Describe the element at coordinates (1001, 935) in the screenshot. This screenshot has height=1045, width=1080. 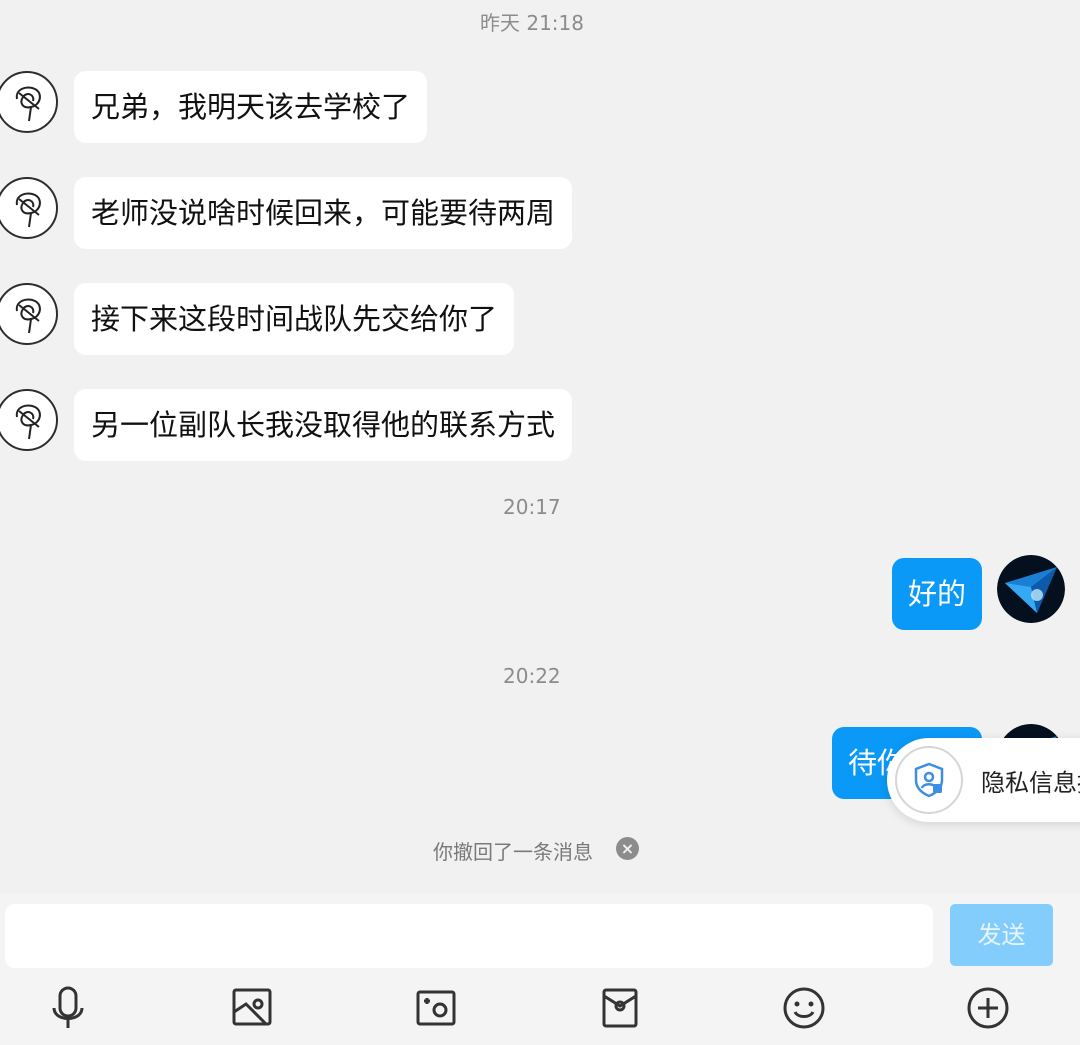
I see `send-button: 发送` at that location.